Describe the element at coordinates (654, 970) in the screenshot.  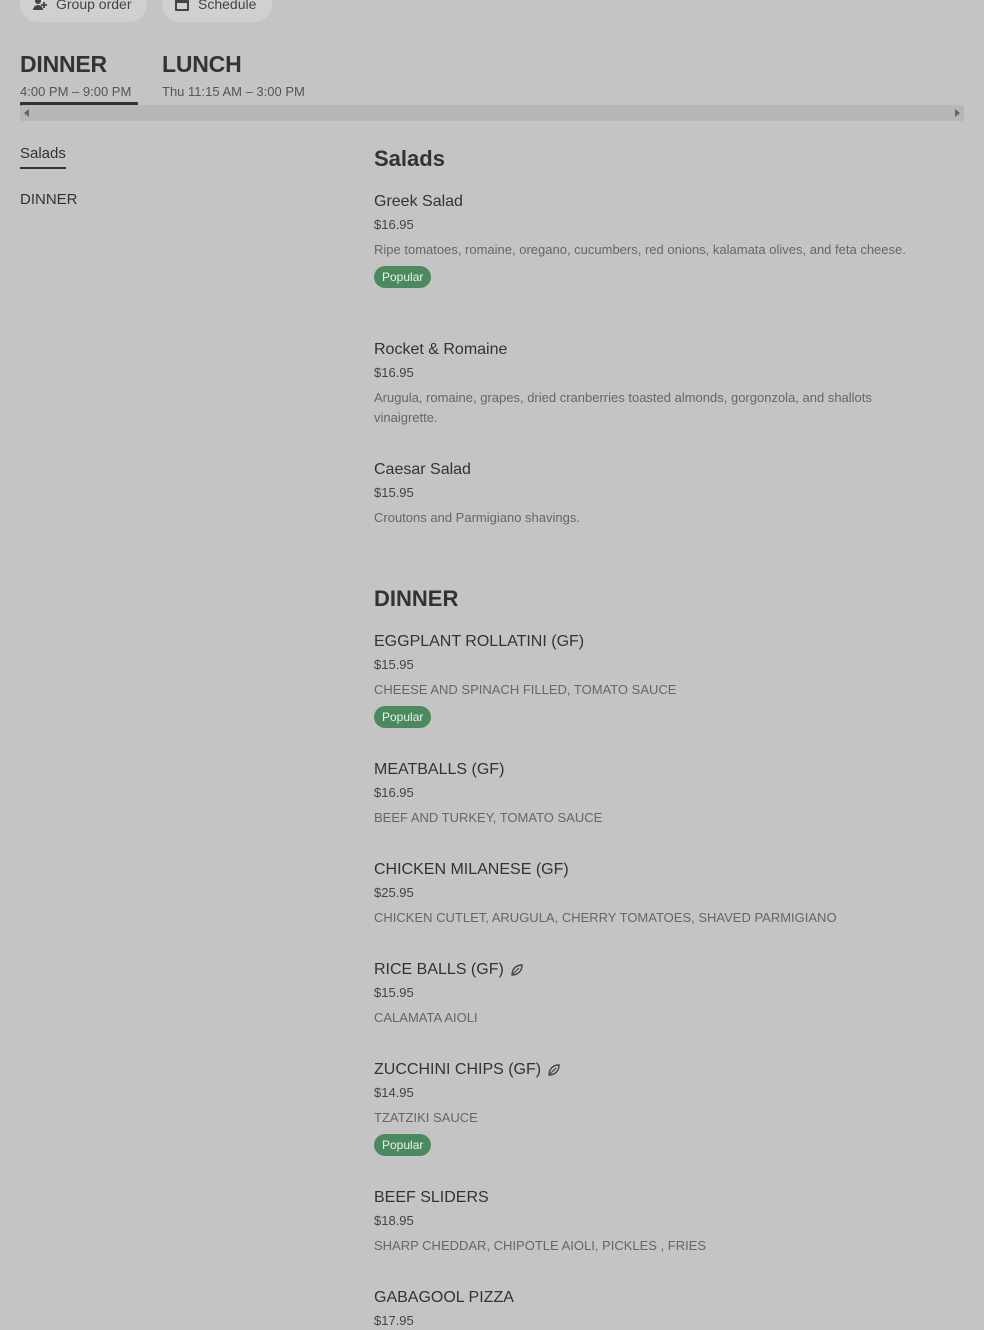
I see `item-name-row: RICE BALLS (GF)` at that location.